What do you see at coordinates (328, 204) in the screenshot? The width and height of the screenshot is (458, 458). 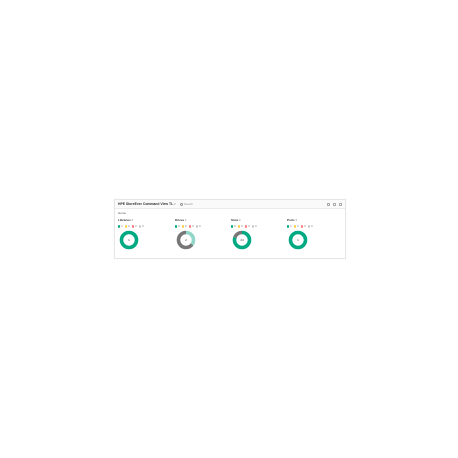 I see `activity-icon` at bounding box center [328, 204].